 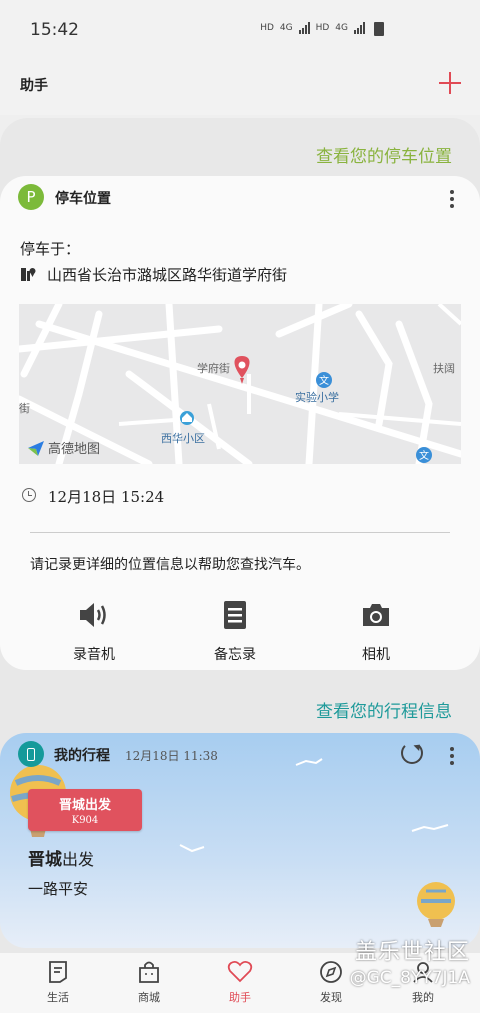 I want to click on watermark: 盖乐世社区 @GC_8YY7J1A, so click(x=410, y=961).